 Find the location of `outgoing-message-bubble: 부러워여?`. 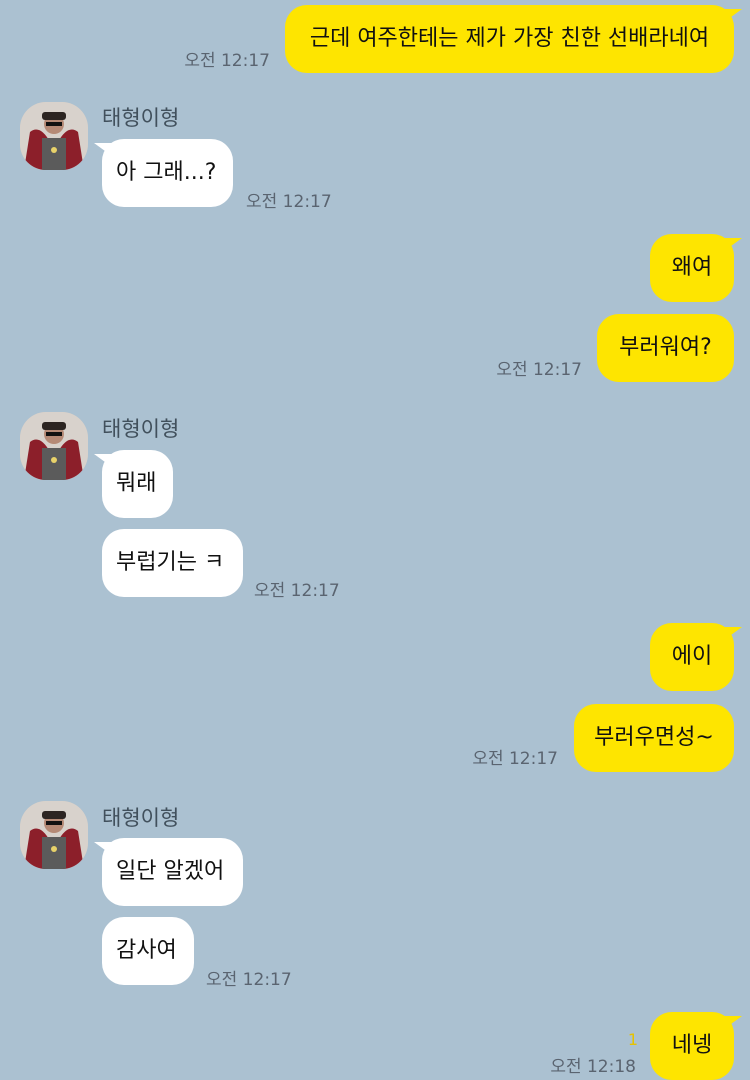

outgoing-message-bubble: 부러워여? is located at coordinates (665, 348).